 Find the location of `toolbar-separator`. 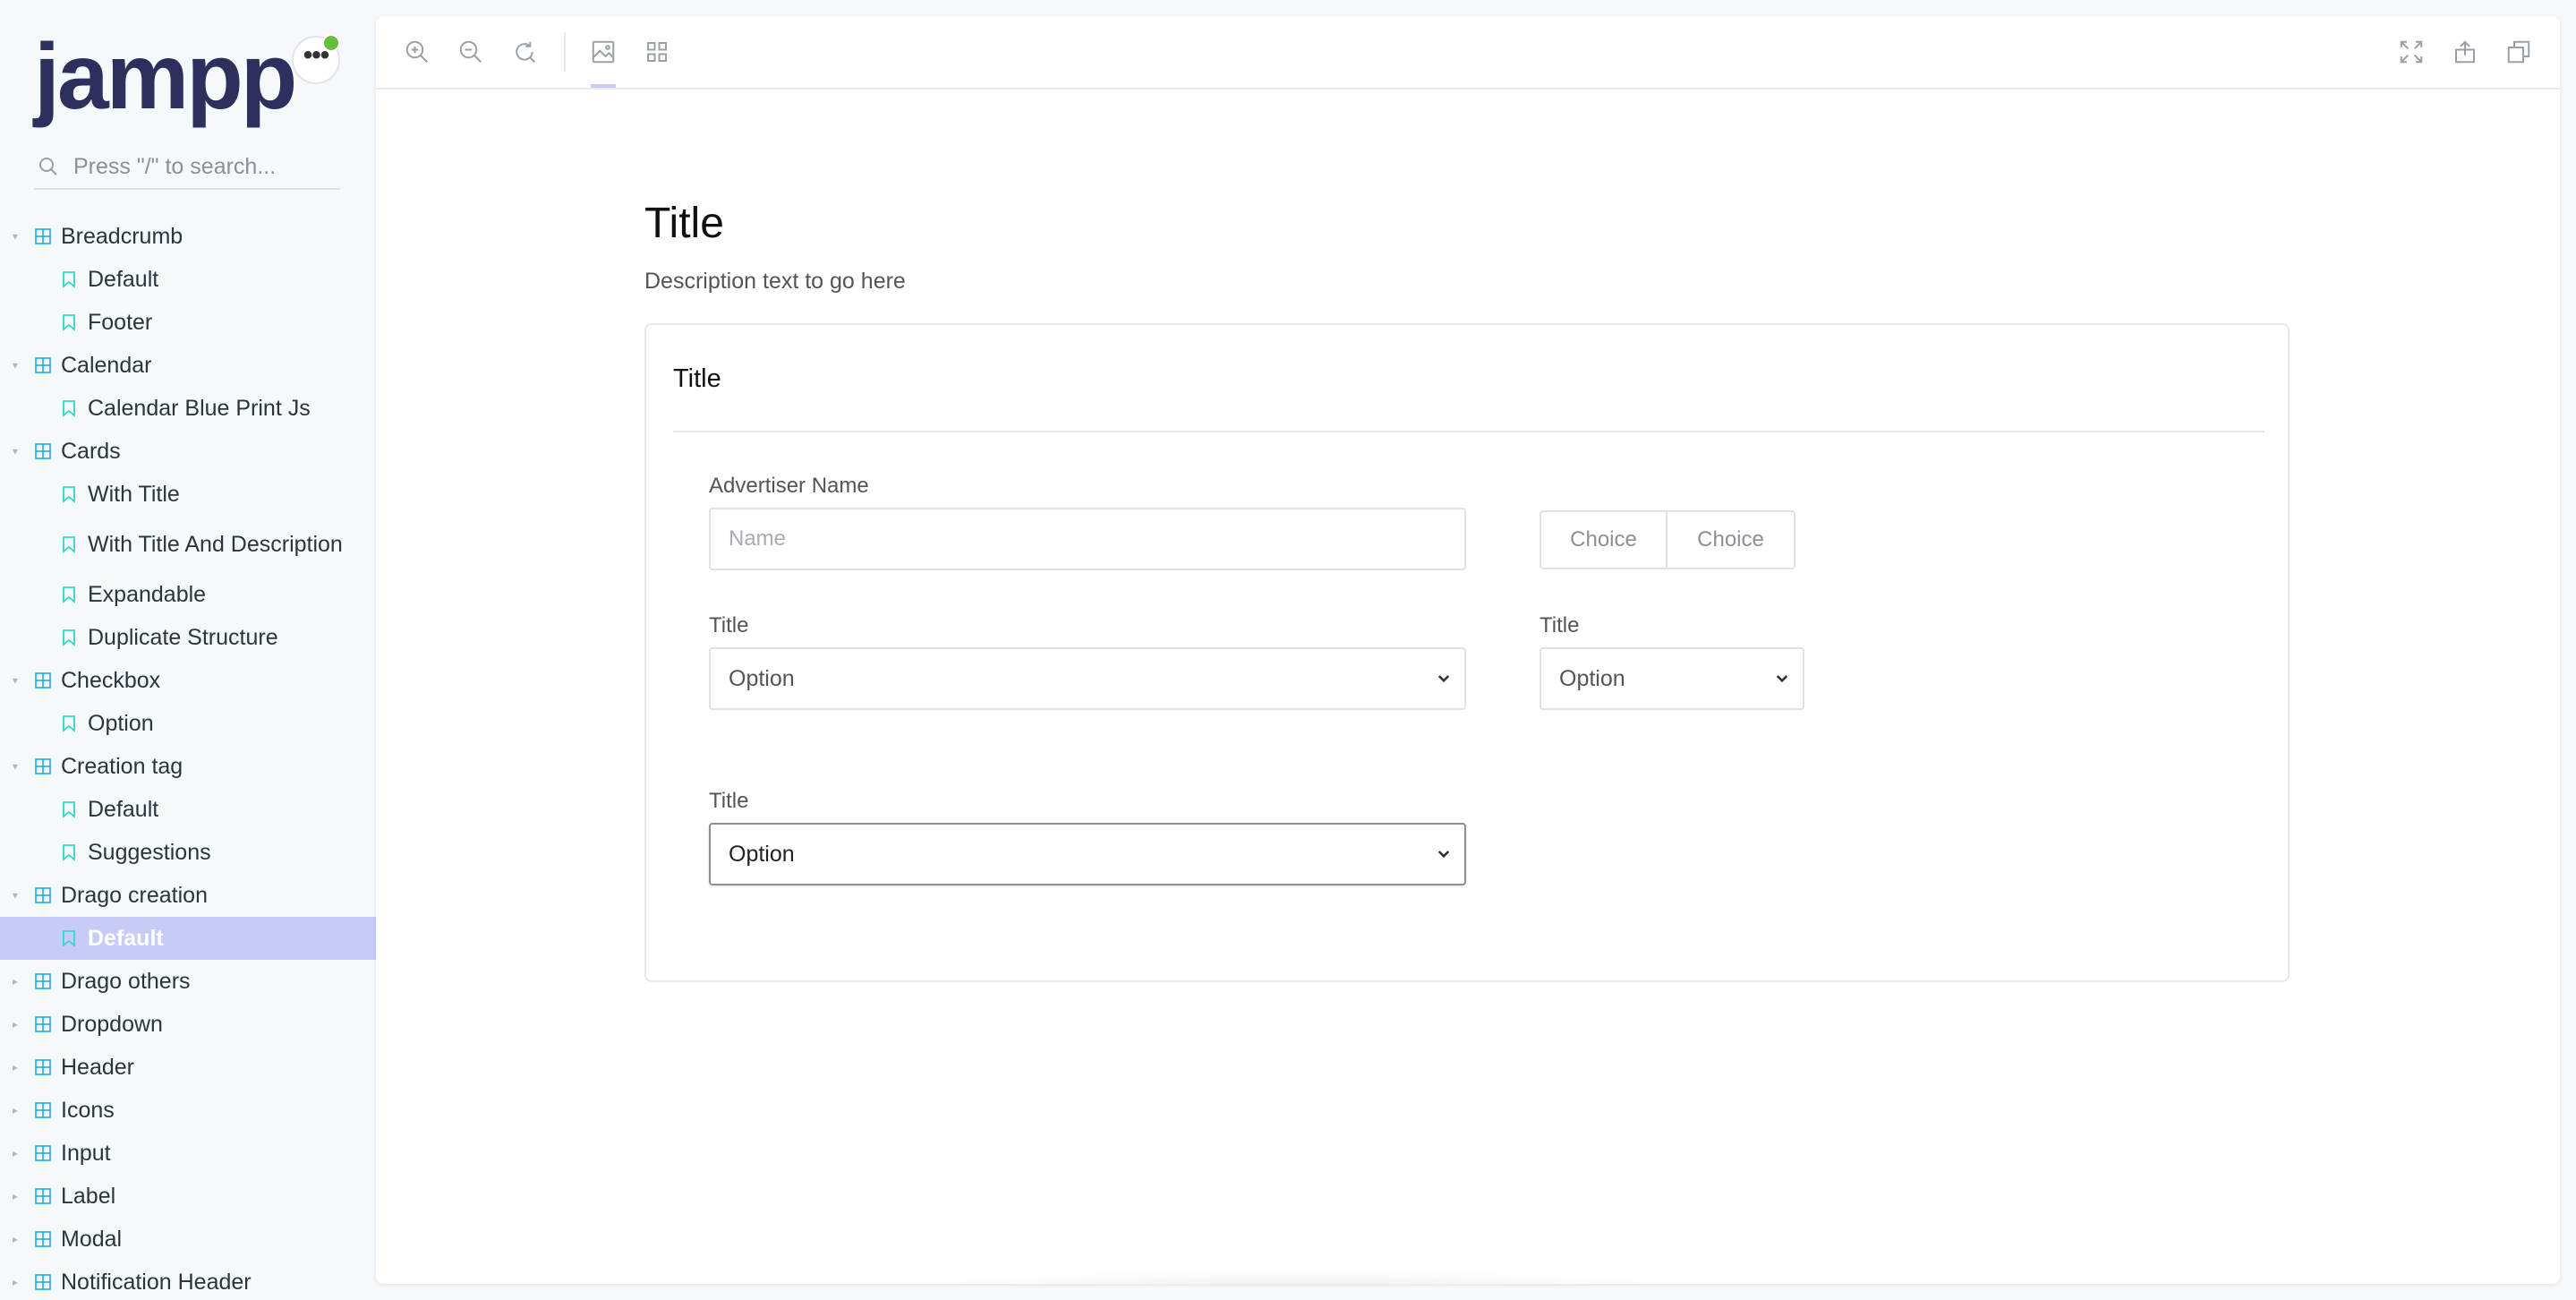

toolbar-separator is located at coordinates (565, 52).